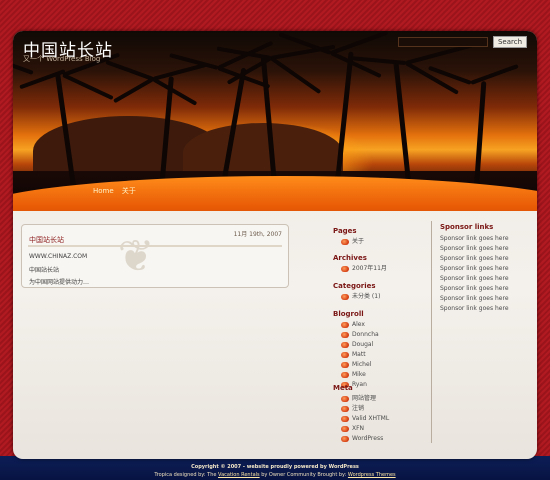 The width and height of the screenshot is (550, 480). I want to click on vacation-rentals-link: Vacation Rentals, so click(239, 475).